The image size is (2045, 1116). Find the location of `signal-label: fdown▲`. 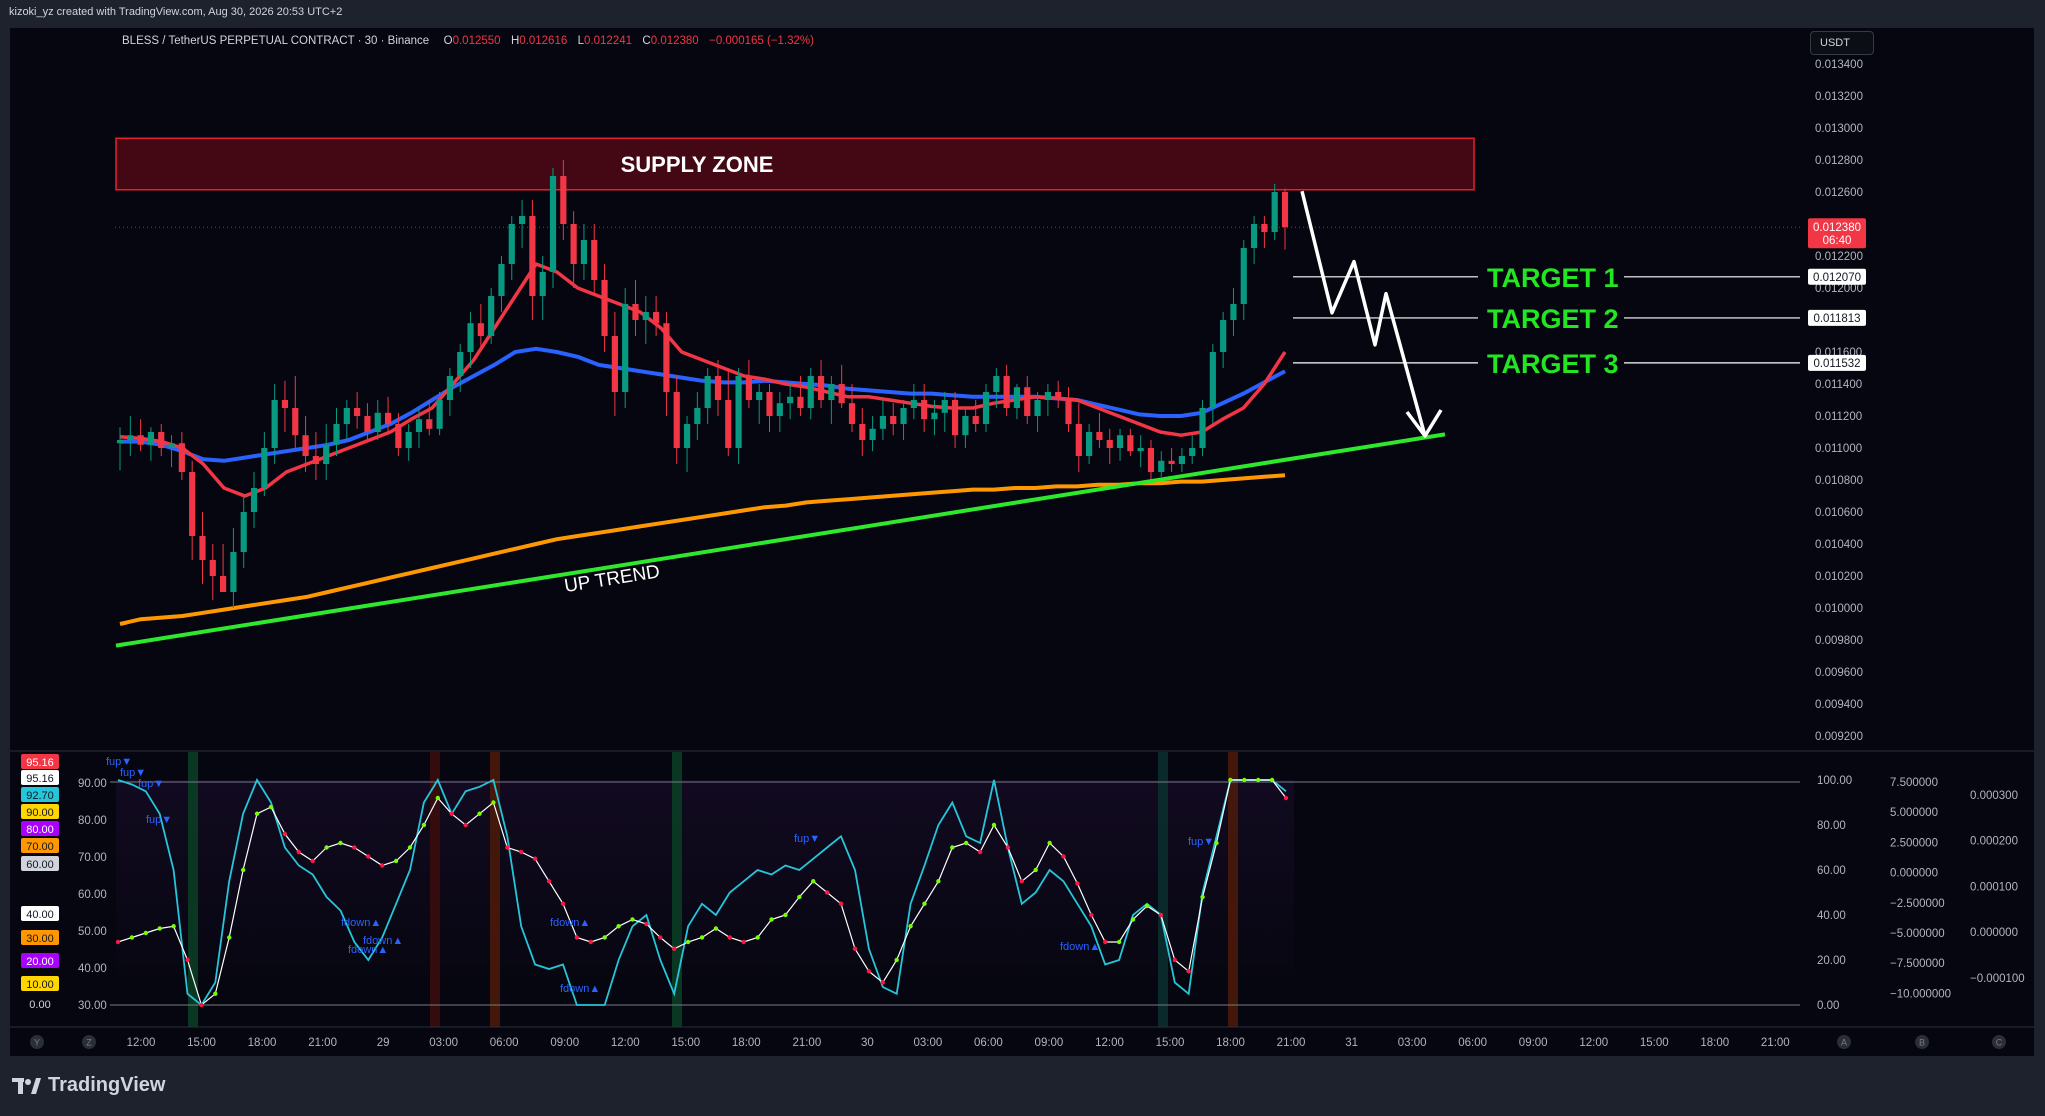

signal-label: fdown▲ is located at coordinates (570, 923).